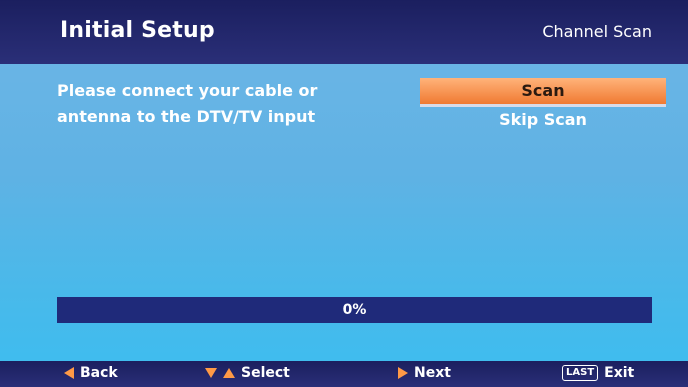 Image resolution: width=688 pixels, height=387 pixels. I want to click on back-hint: Back, so click(91, 373).